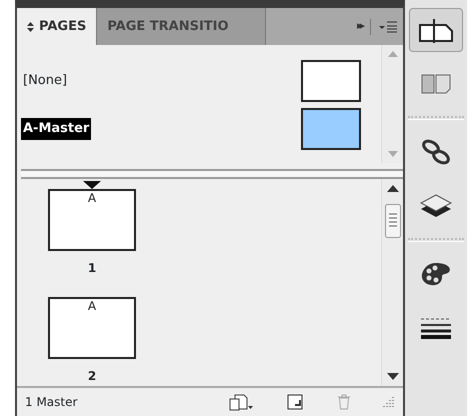 This screenshot has height=416, width=469. Describe the element at coordinates (240, 402) in the screenshot. I see `new-page-icon` at that location.